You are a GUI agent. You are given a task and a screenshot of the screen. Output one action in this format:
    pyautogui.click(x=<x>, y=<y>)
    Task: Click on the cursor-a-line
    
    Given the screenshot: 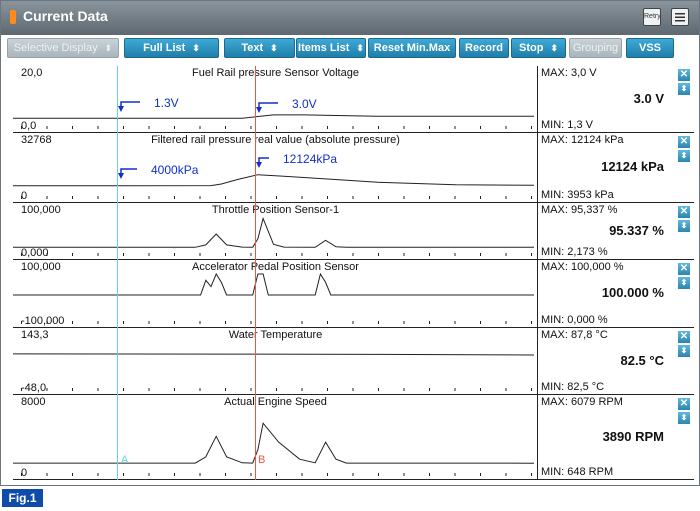 What is the action you would take?
    pyautogui.click(x=117, y=273)
    